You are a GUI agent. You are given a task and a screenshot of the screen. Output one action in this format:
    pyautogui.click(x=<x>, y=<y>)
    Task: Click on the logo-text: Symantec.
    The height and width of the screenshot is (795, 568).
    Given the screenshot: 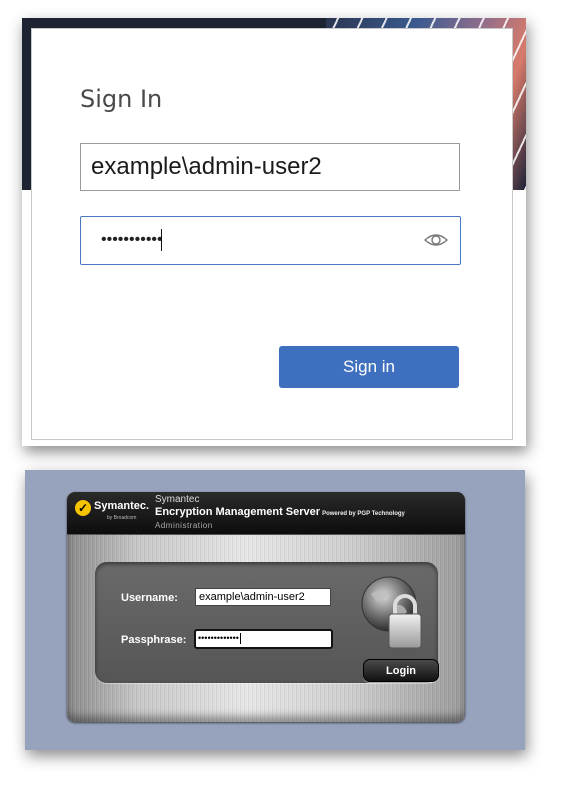 What is the action you would take?
    pyautogui.click(x=122, y=506)
    